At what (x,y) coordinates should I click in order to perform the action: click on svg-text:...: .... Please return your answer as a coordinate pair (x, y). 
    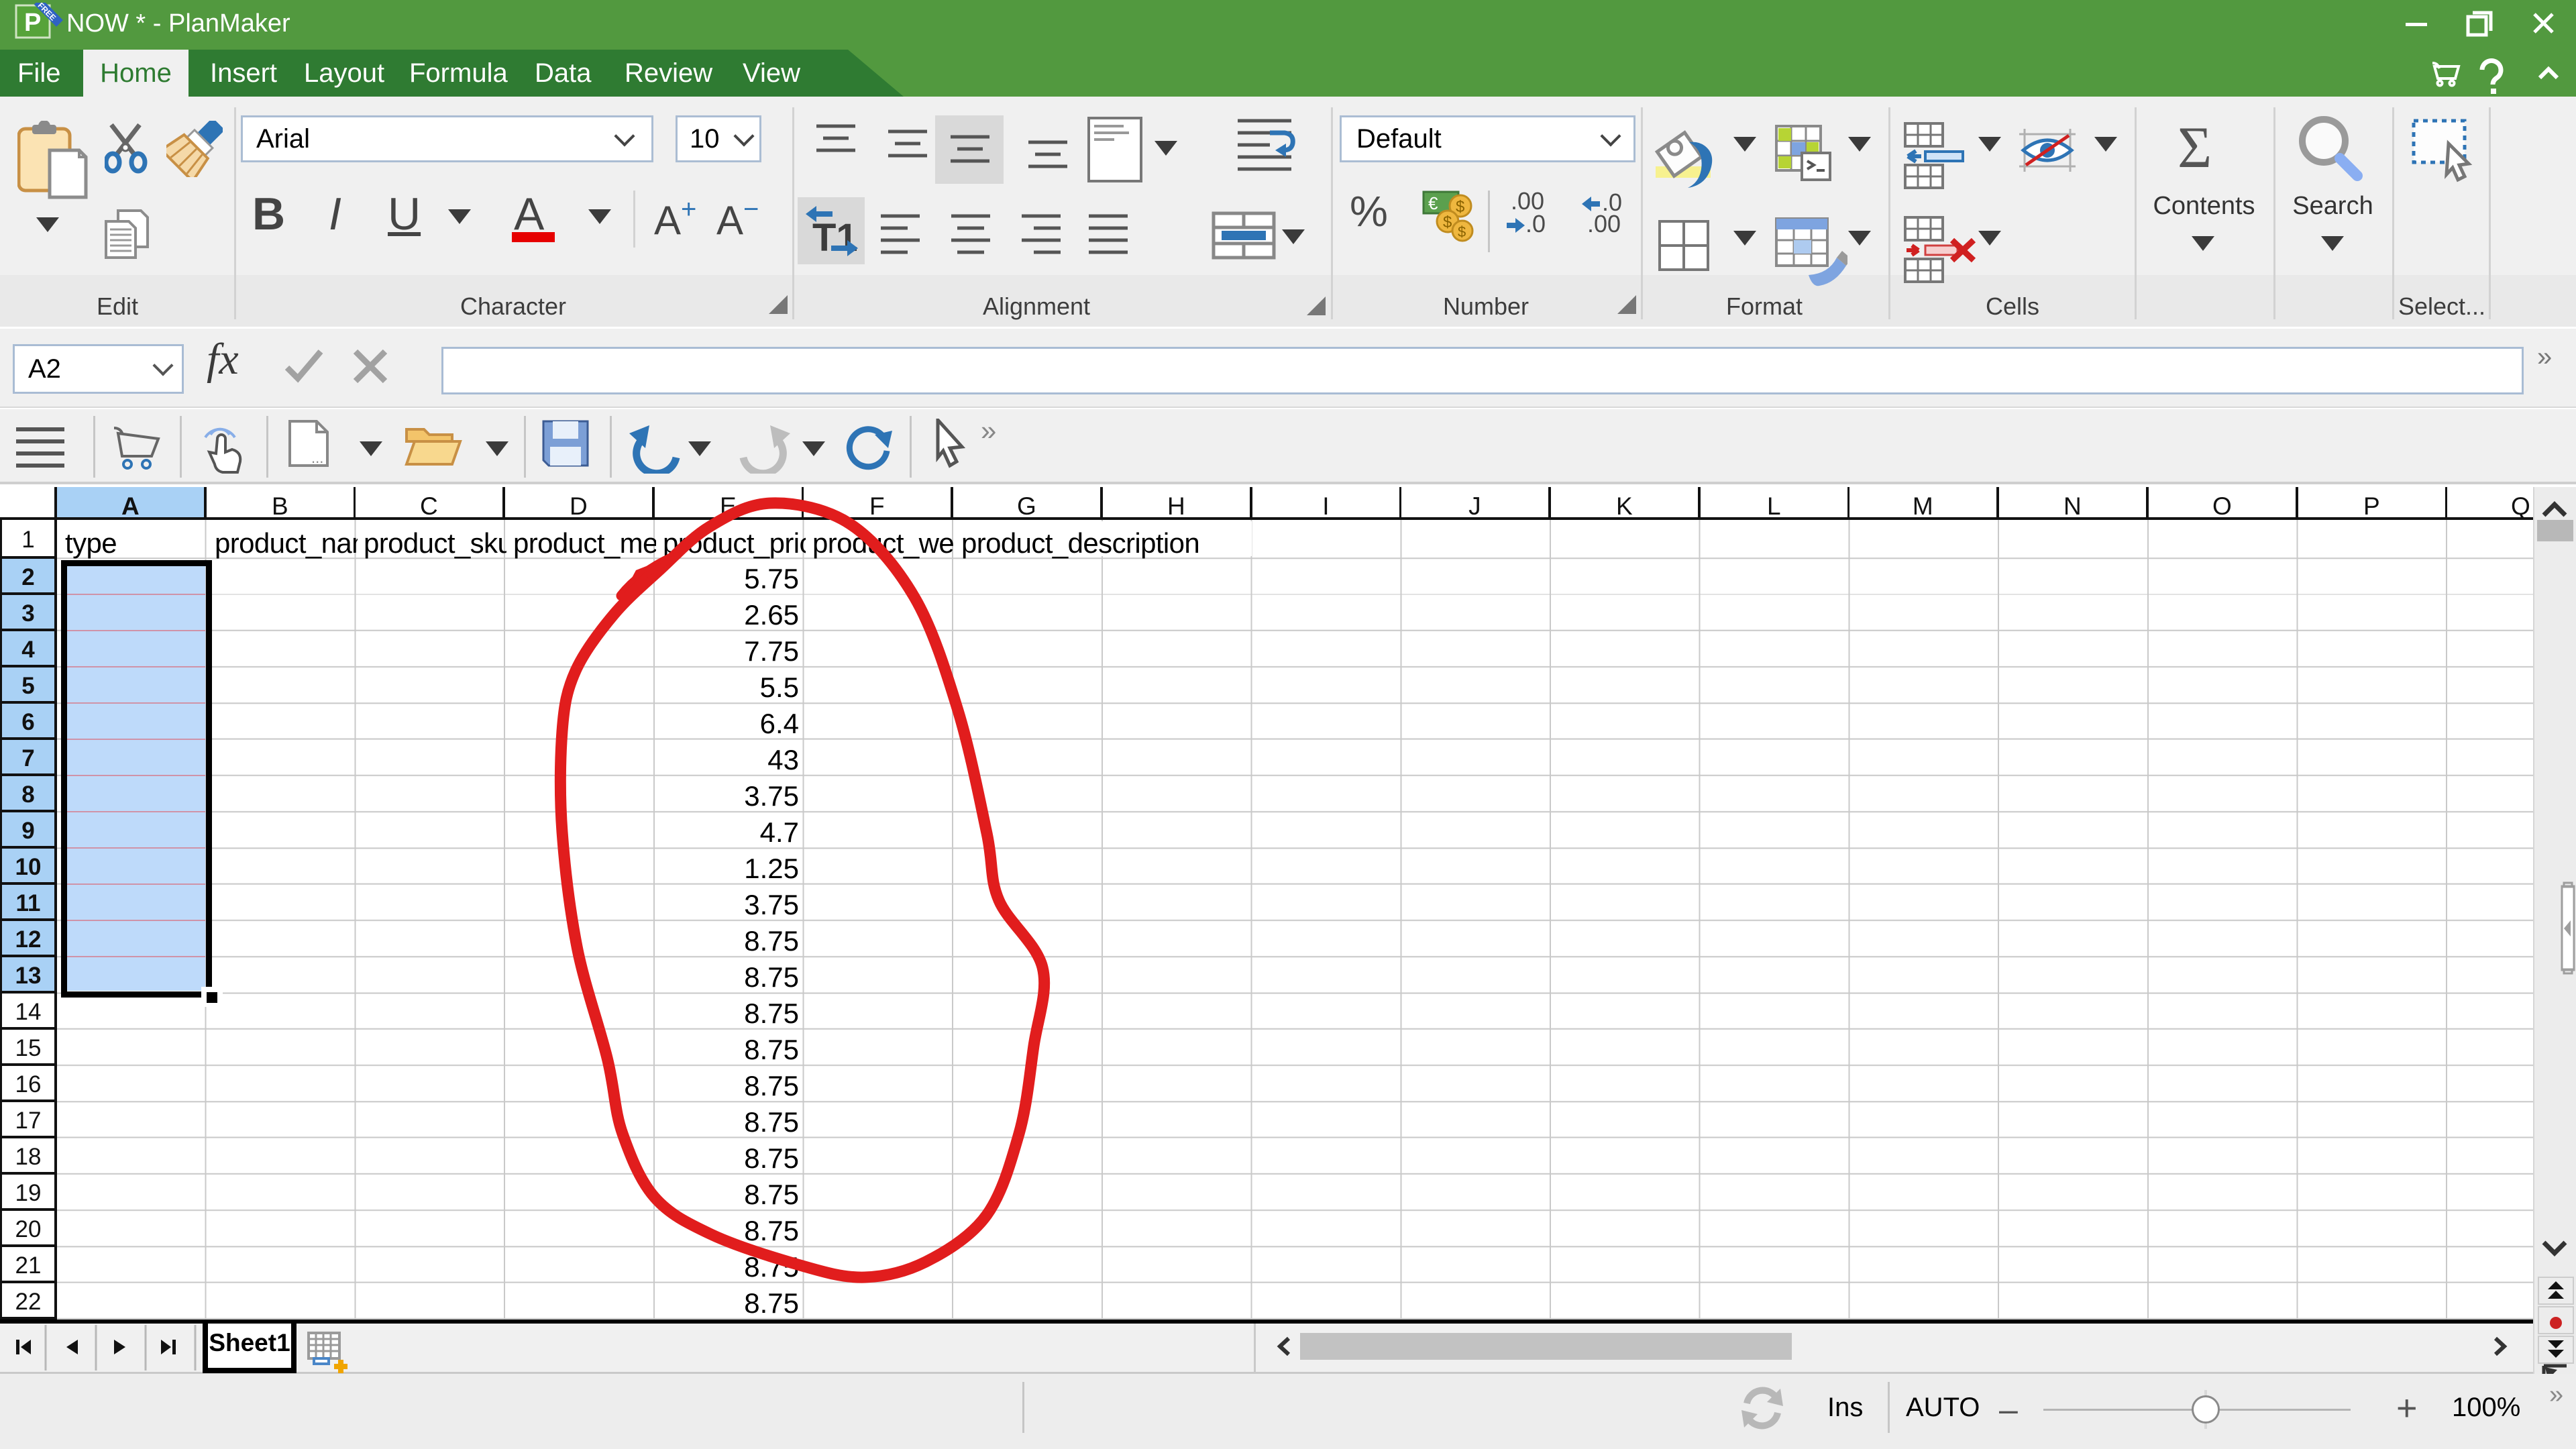
    Looking at the image, I should click on (317, 457).